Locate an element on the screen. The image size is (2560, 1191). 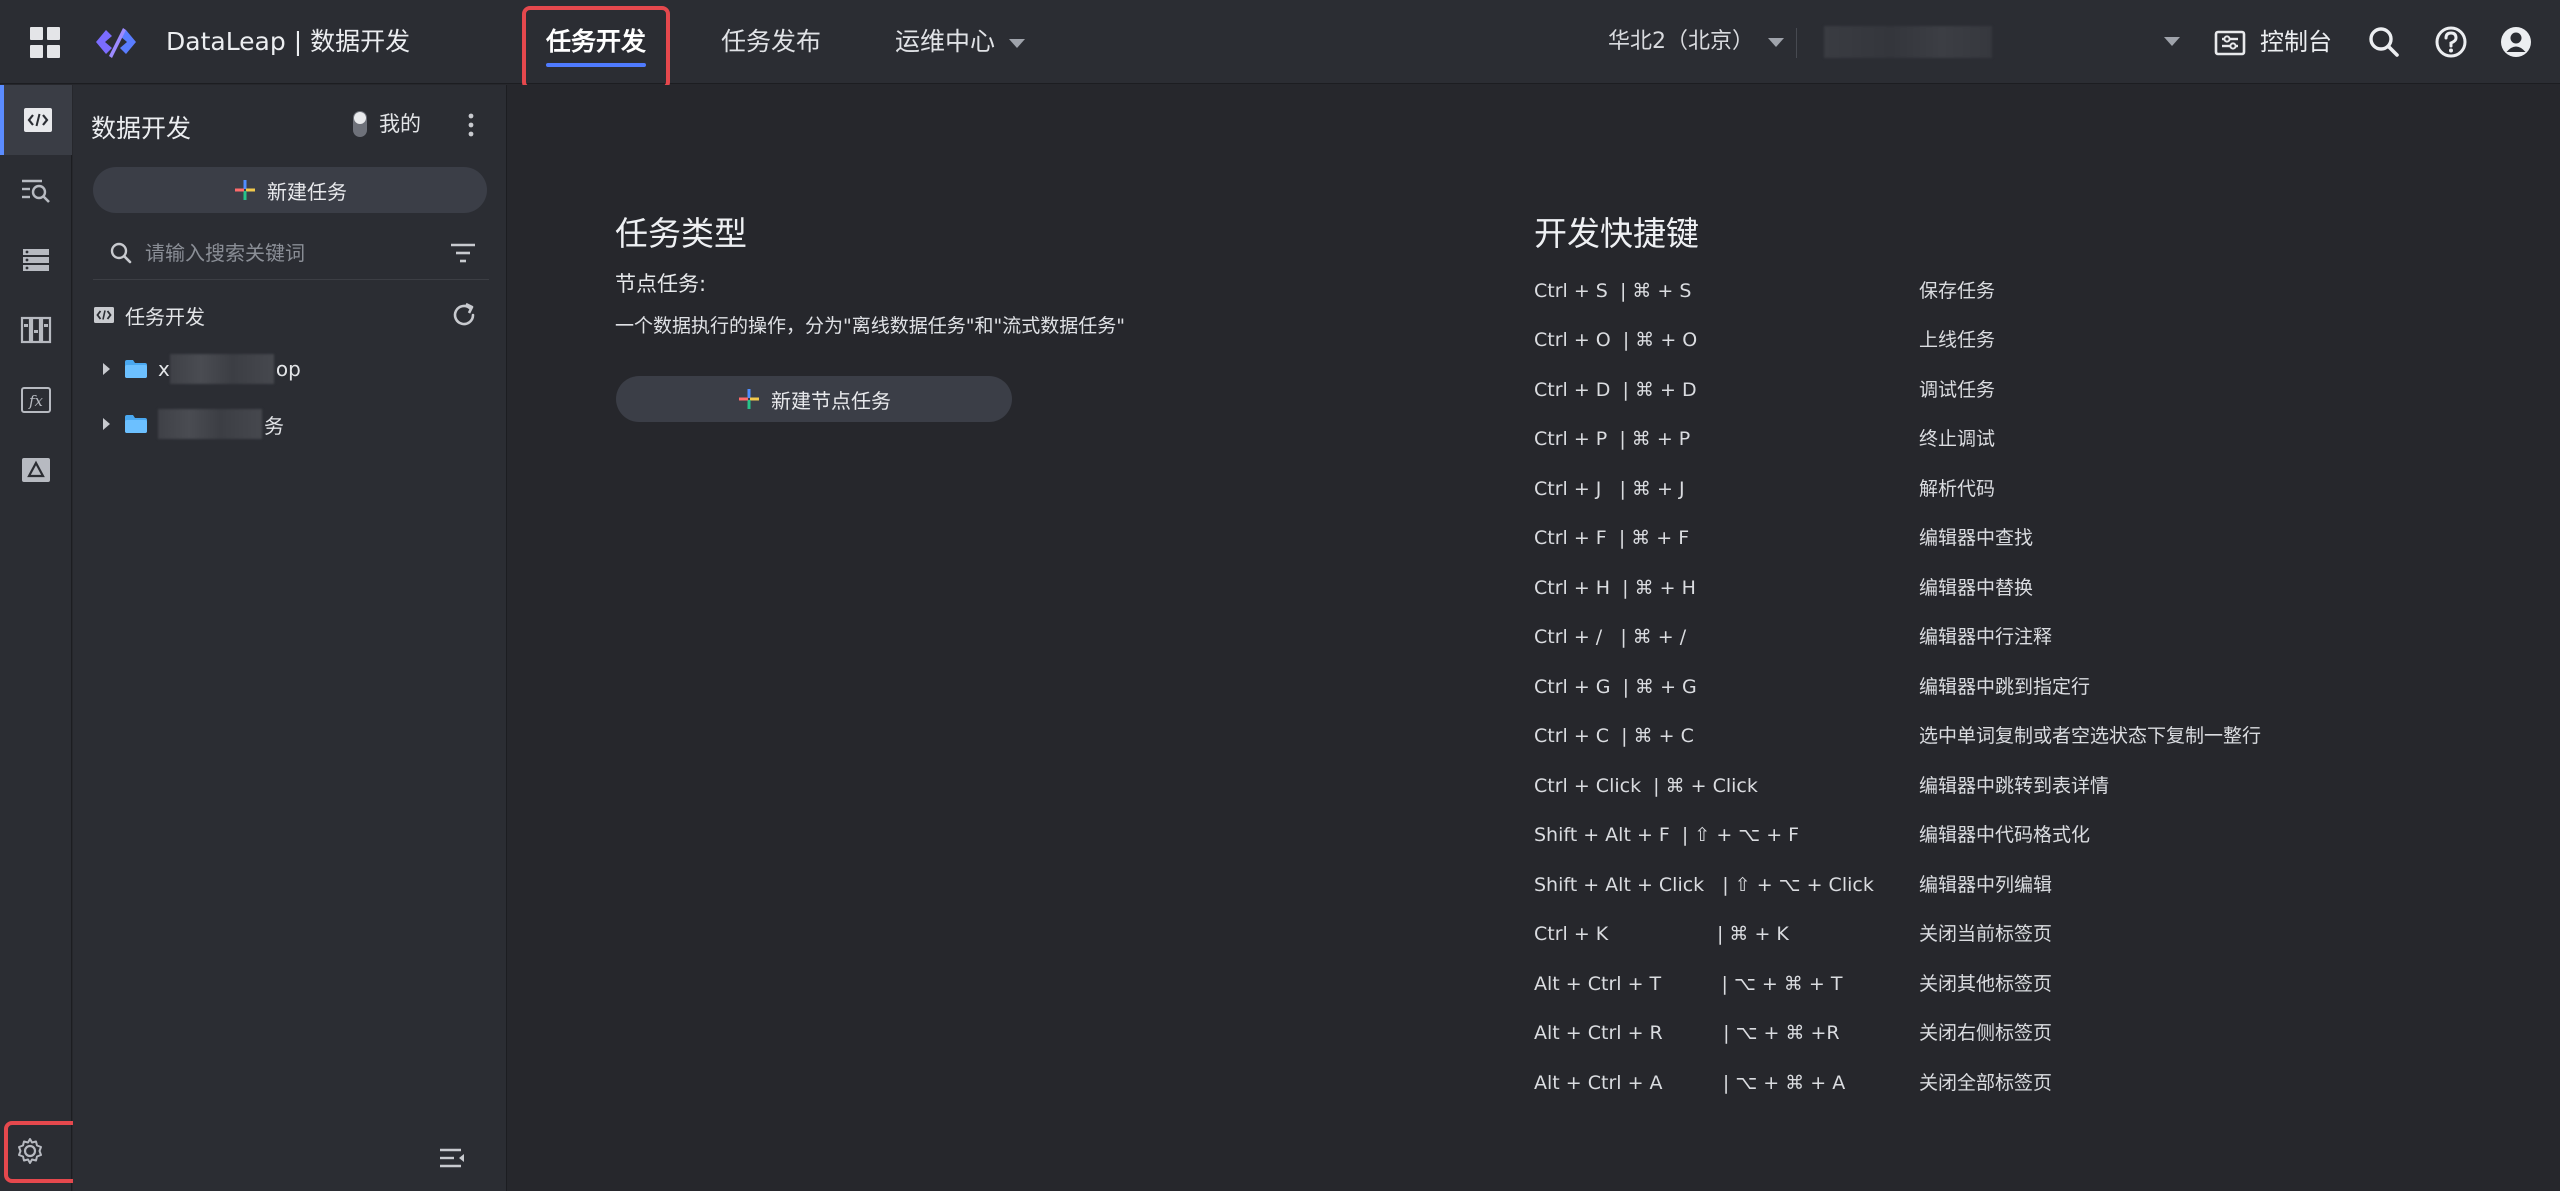
new-node-task-button: 新建节点任务 is located at coordinates (814, 399).